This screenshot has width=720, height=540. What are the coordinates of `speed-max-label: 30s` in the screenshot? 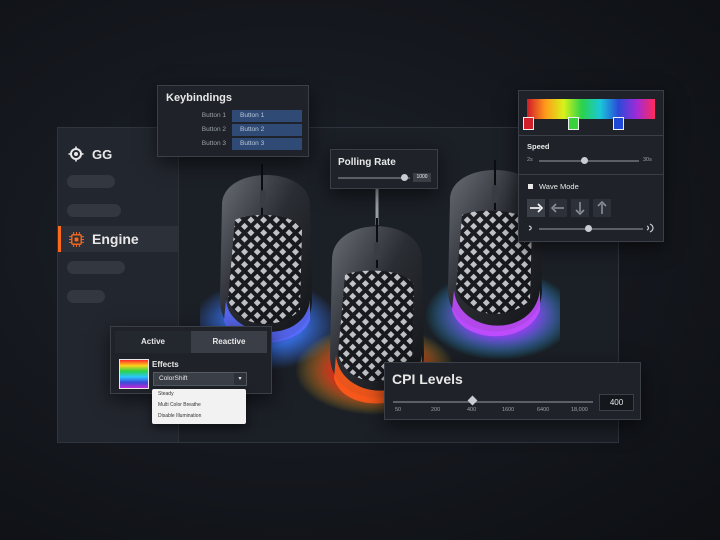 It's located at (647, 160).